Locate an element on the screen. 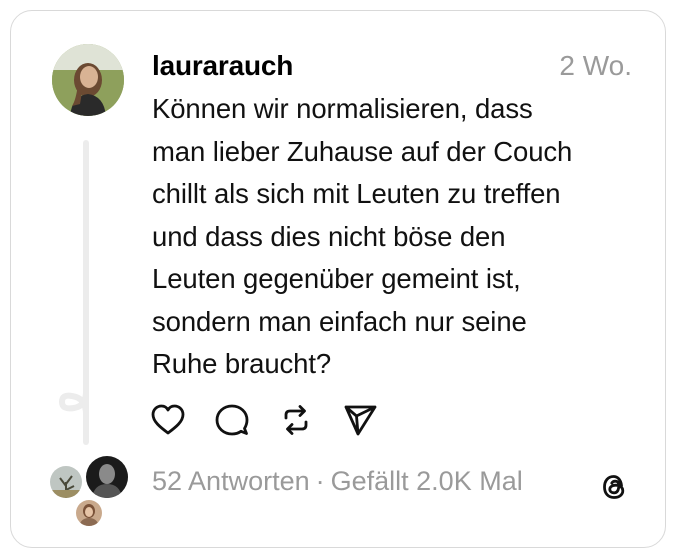 Image resolution: width=680 pixels, height=560 pixels. send-icon is located at coordinates (360, 420).